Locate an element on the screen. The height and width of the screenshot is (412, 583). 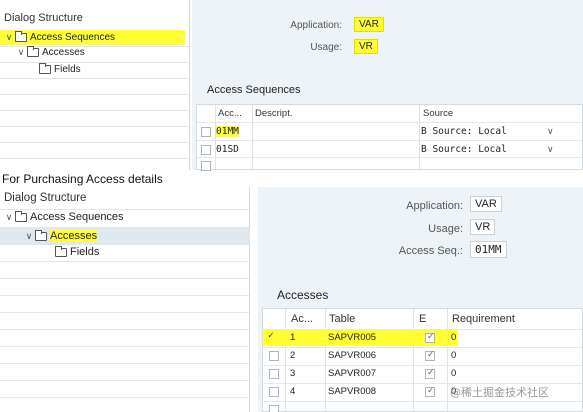
table-cell: SAPVR005 is located at coordinates (352, 337).